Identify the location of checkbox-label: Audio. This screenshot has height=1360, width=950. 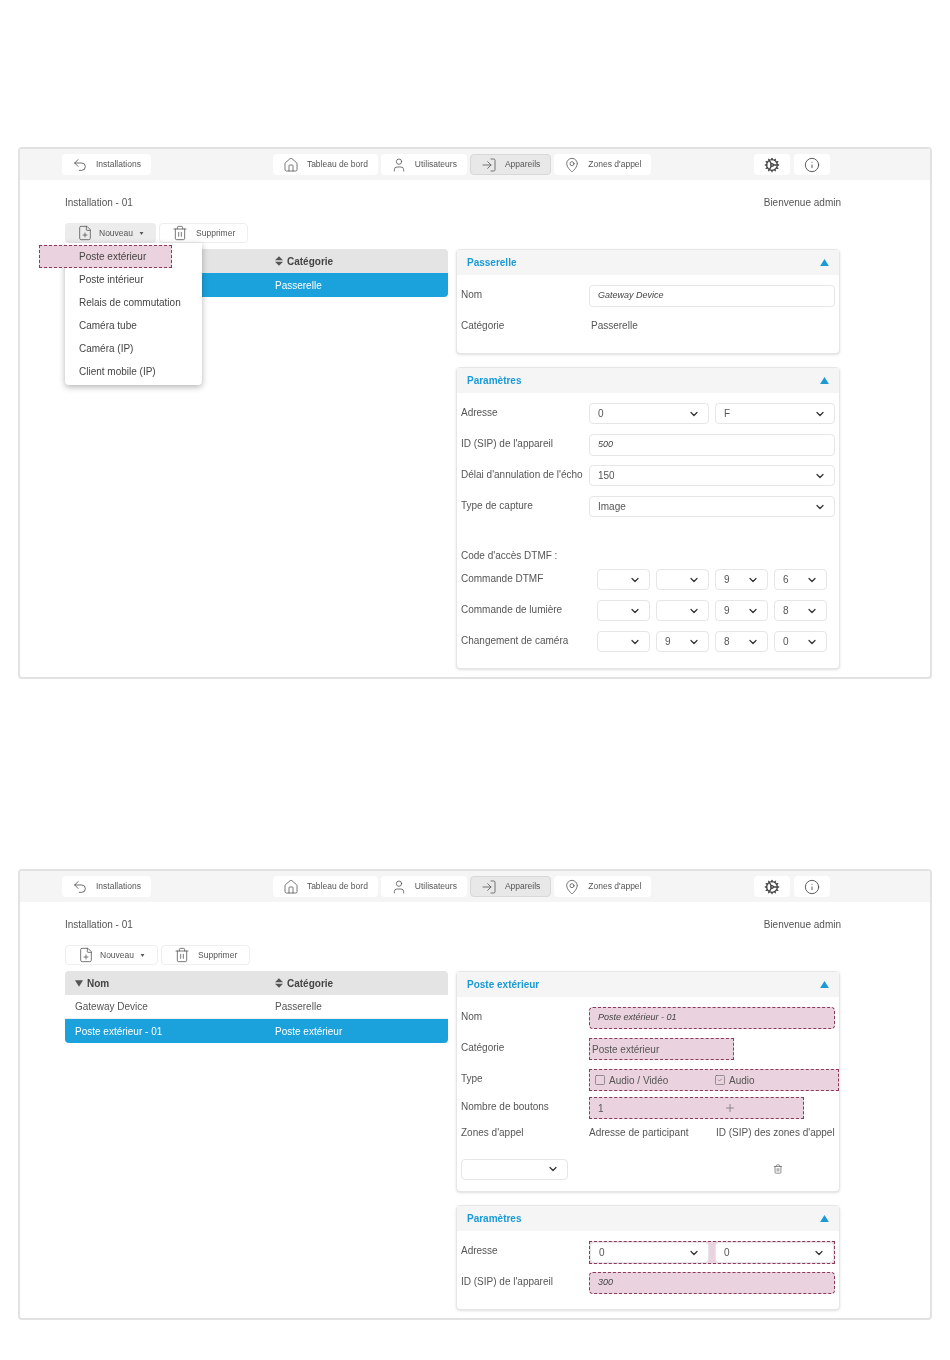
(742, 1080).